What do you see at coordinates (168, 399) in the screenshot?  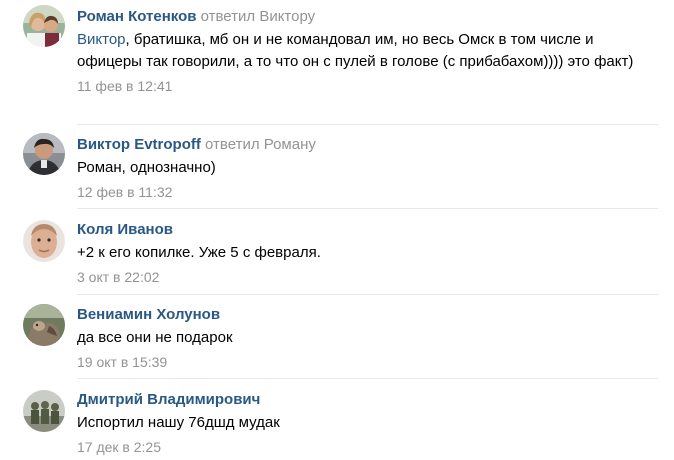 I see `author-link: Дмитрий Владимирович` at bounding box center [168, 399].